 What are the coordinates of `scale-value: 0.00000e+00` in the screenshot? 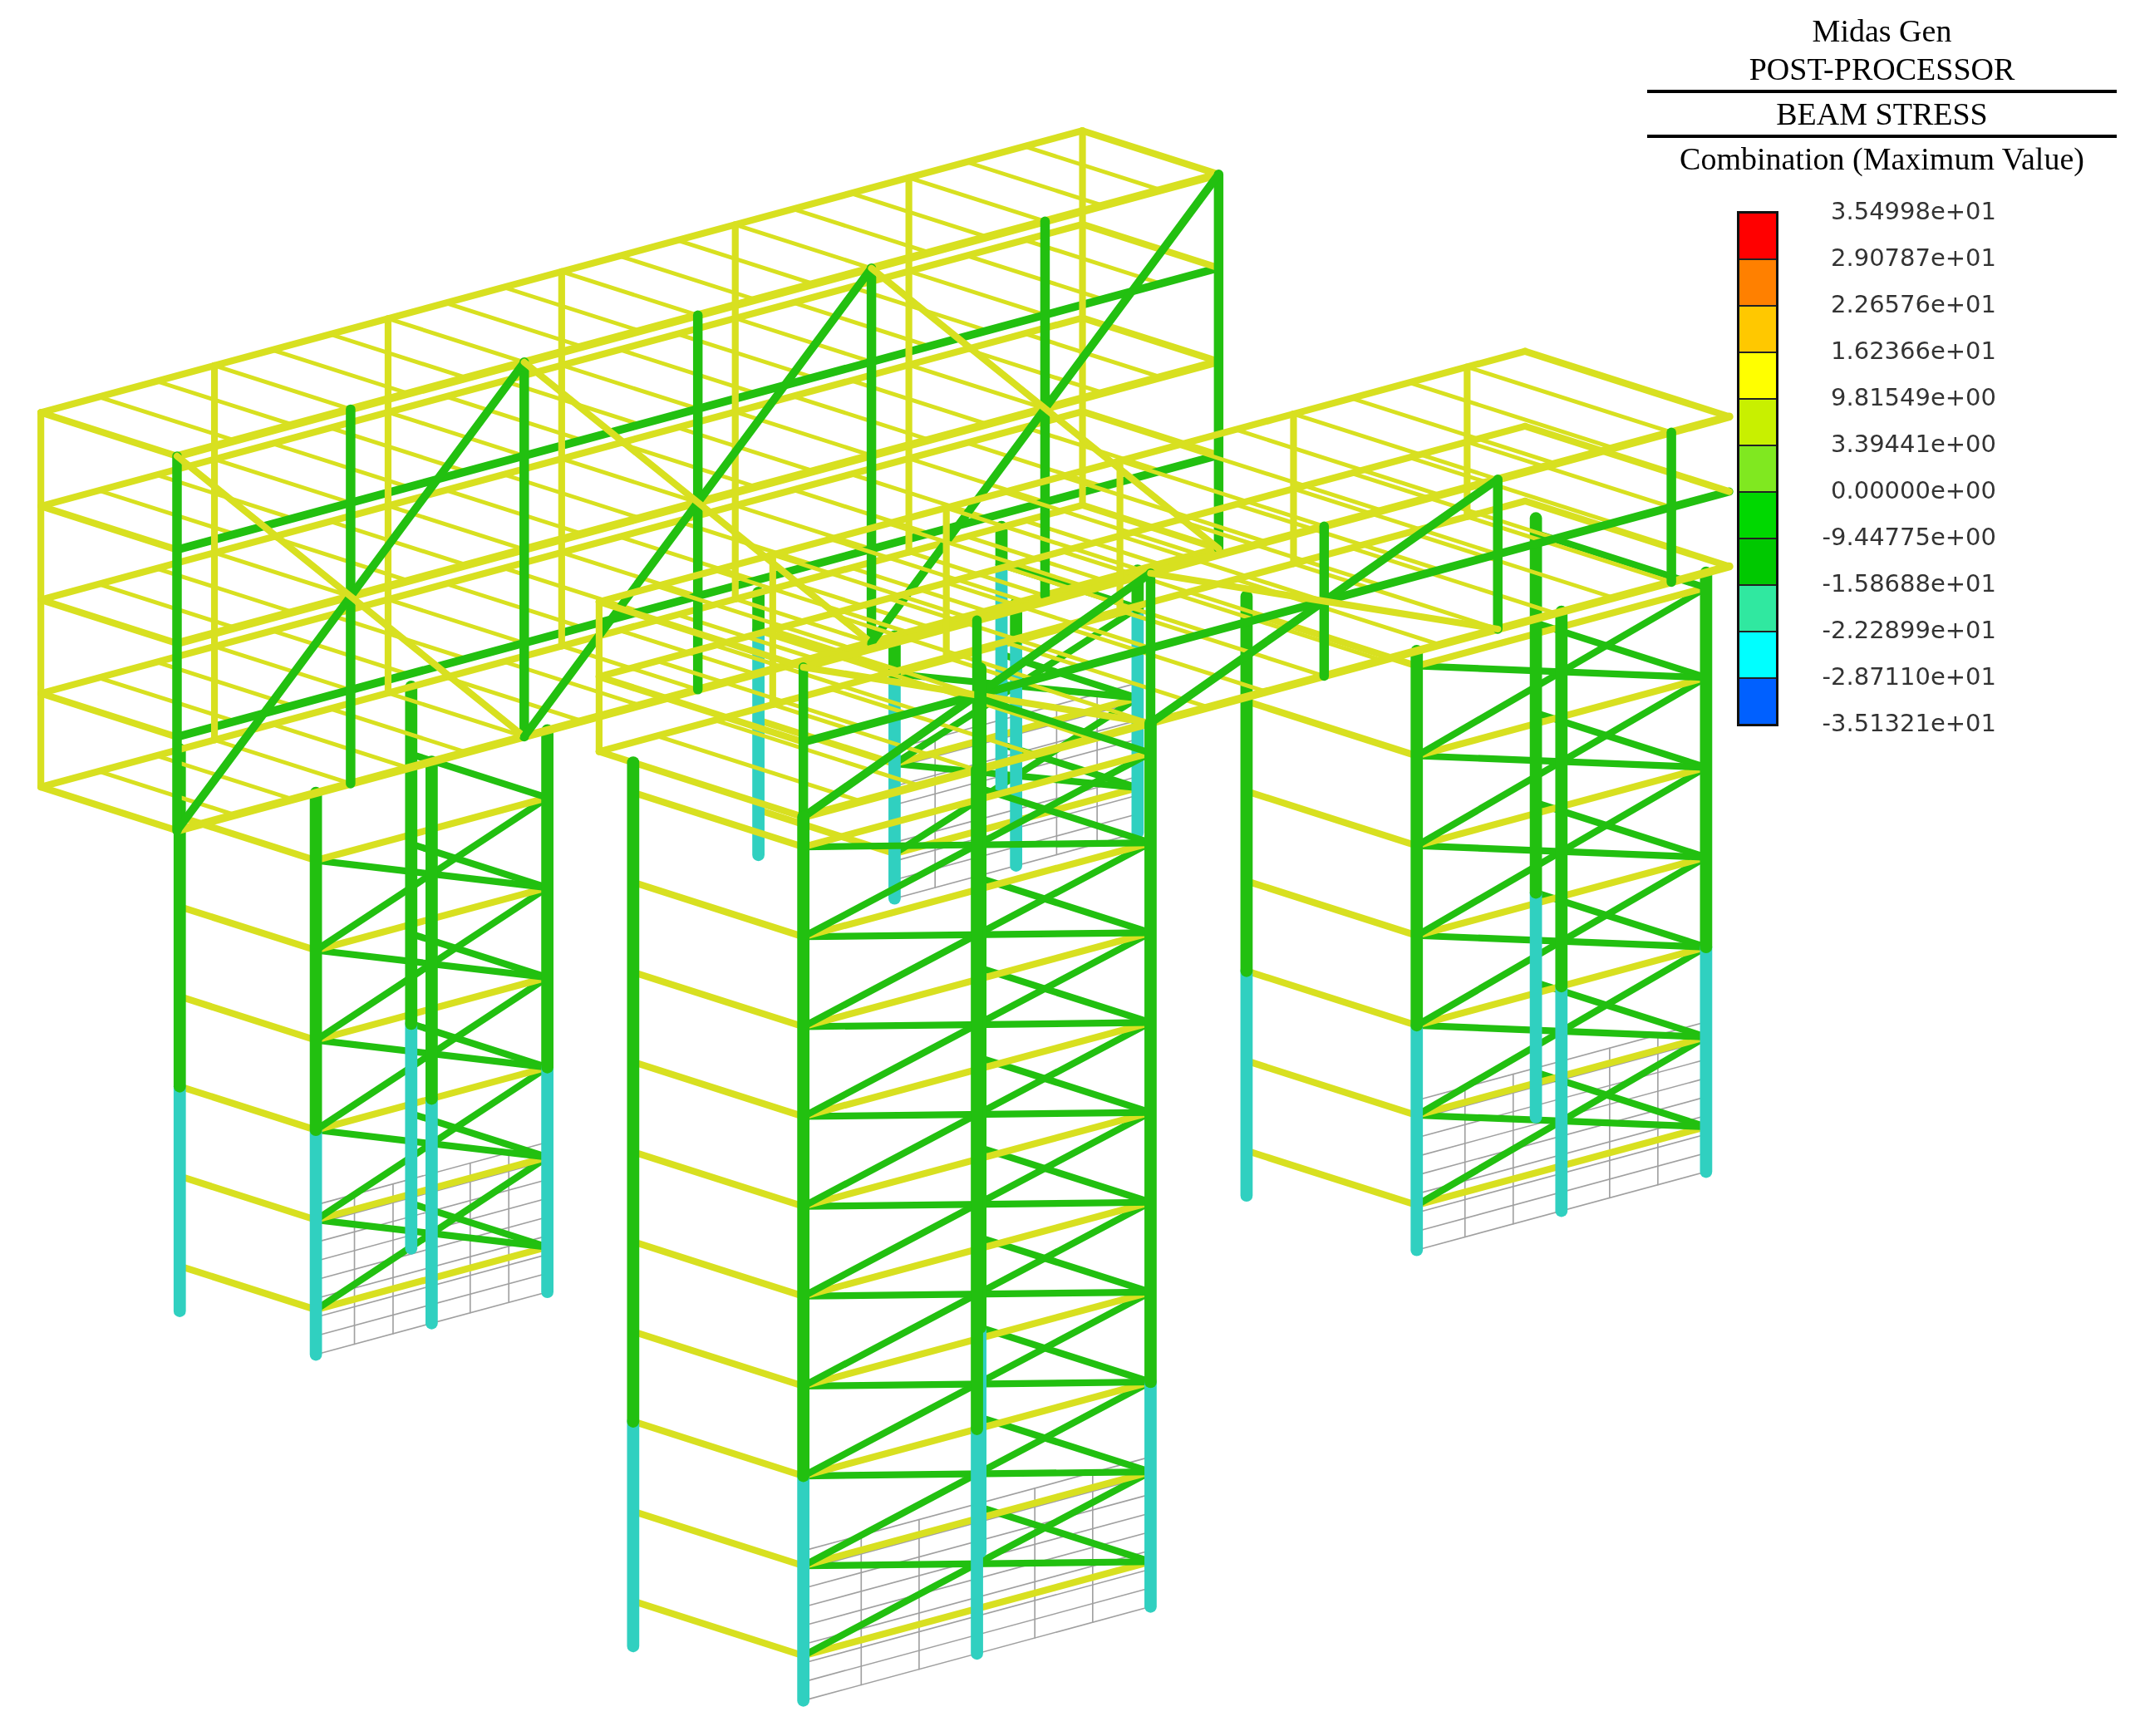 It's located at (1913, 490).